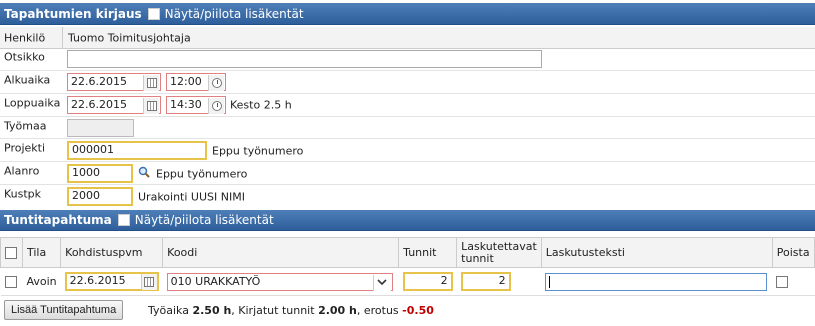 This screenshot has width=815, height=326. What do you see at coordinates (407, 82) in the screenshot?
I see `alkuaika-row: Alkuaika 22.6.2015 12:00` at bounding box center [407, 82].